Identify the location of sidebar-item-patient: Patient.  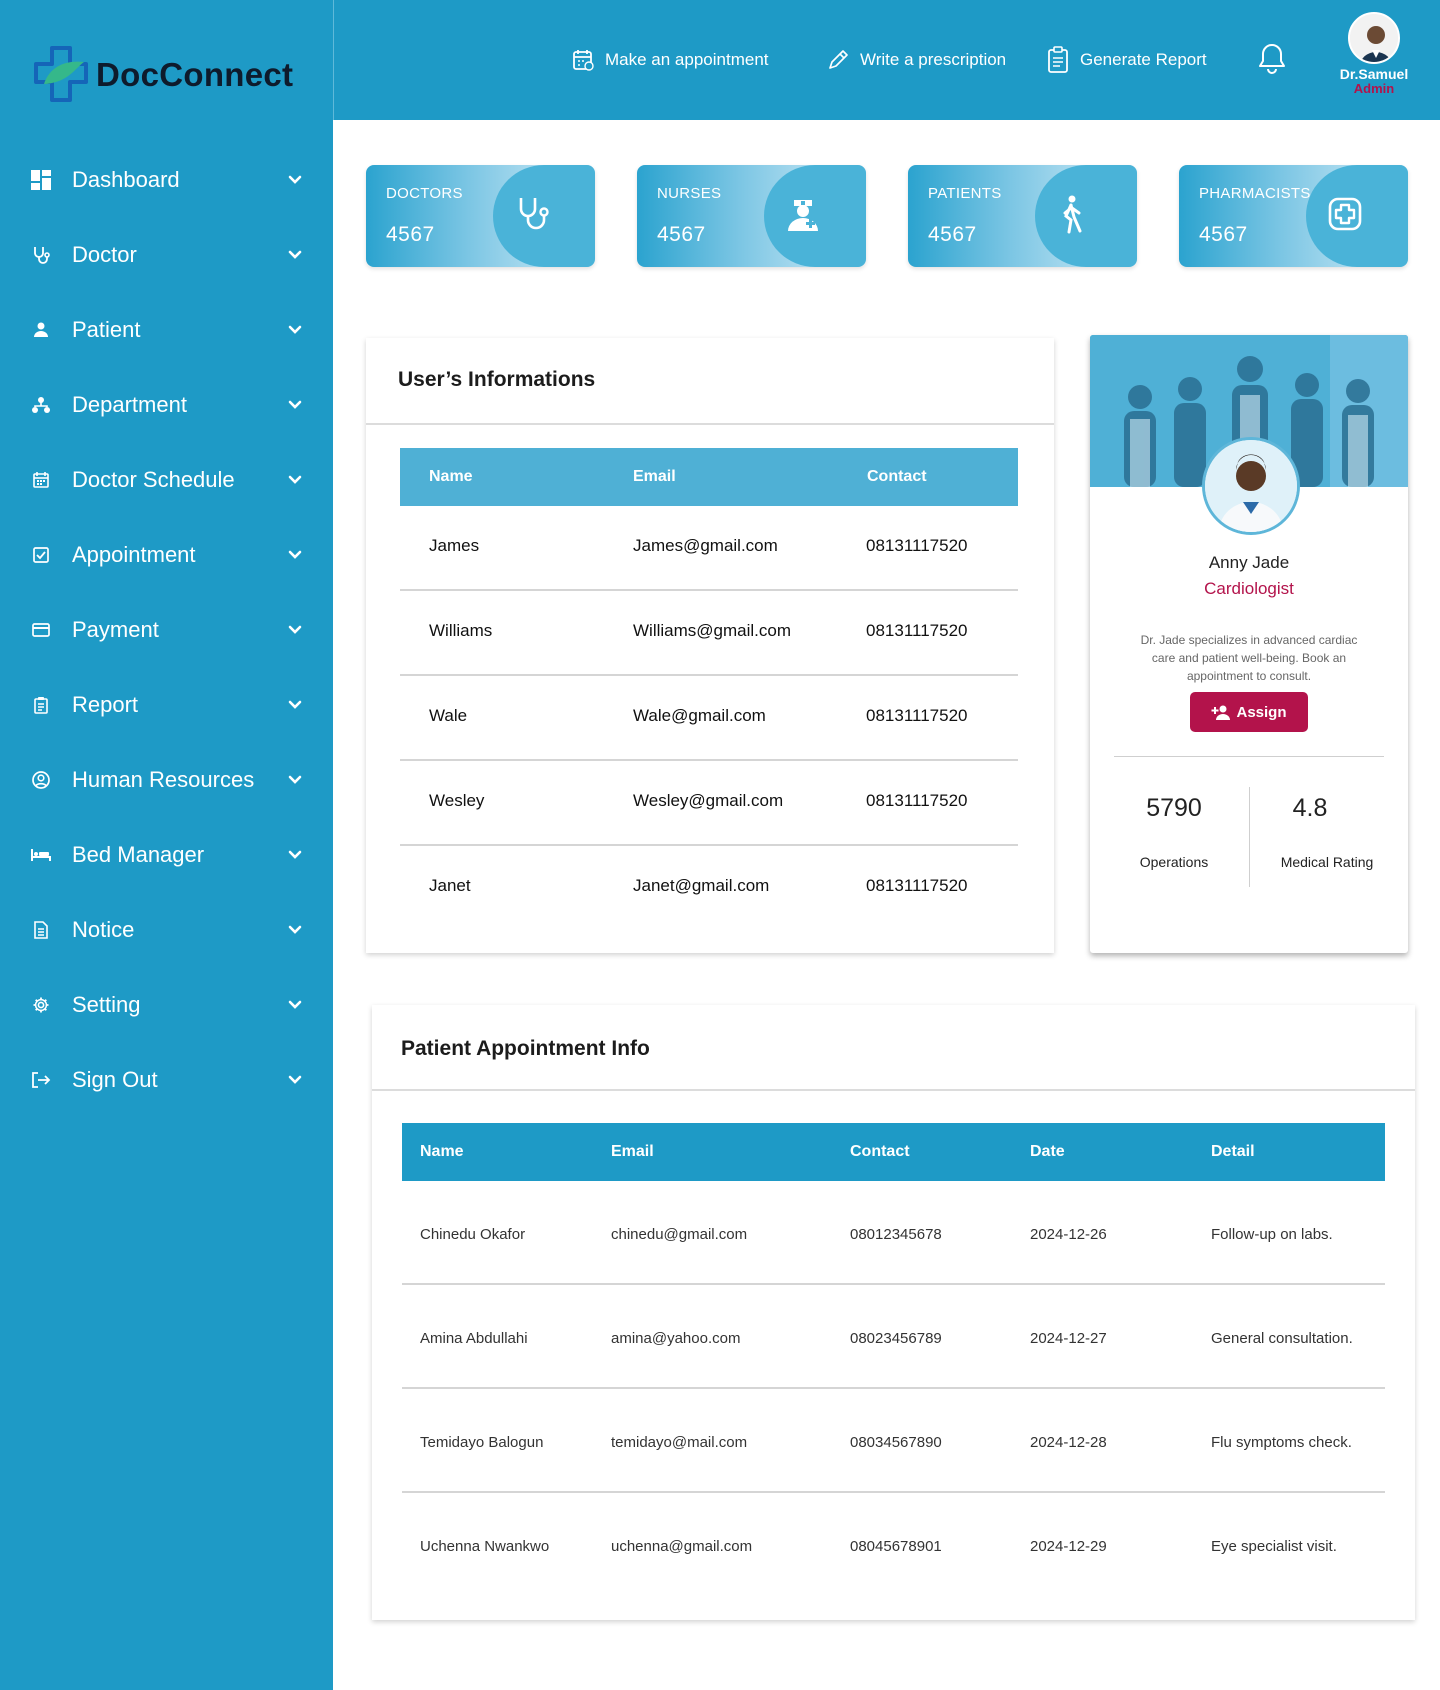
(166, 329).